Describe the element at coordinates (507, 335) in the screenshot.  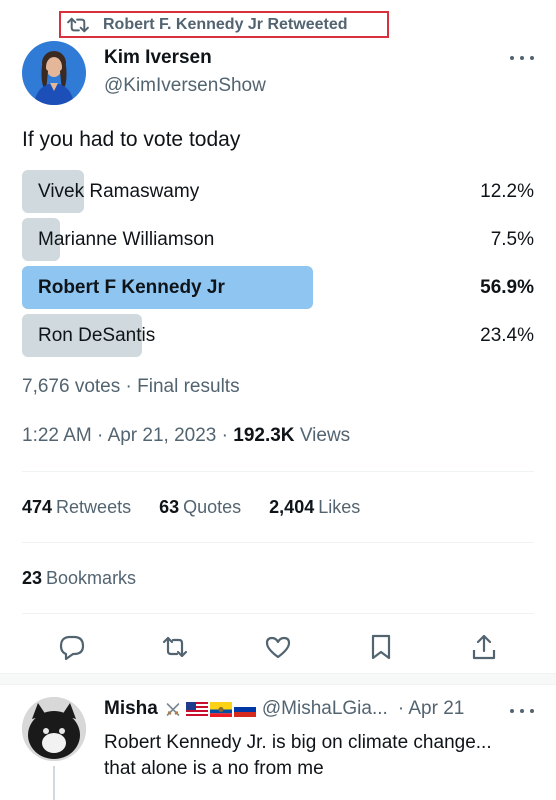
I see `poll-option-percent: 23.4%` at that location.